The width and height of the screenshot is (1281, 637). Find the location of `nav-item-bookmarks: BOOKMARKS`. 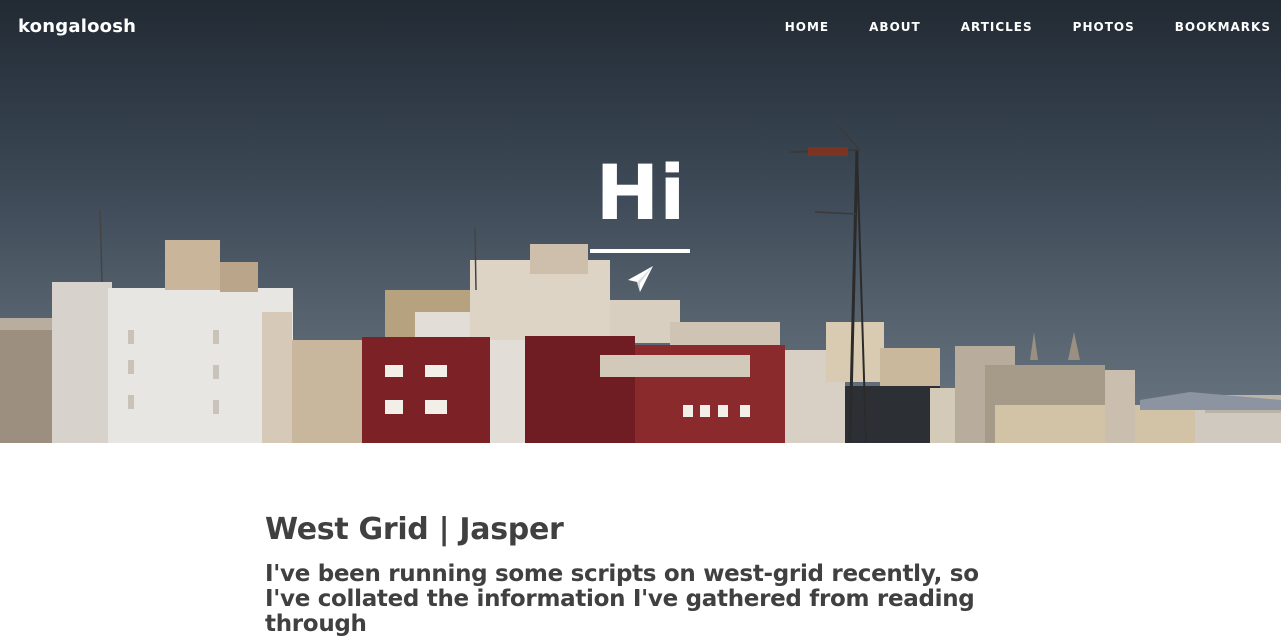

nav-item-bookmarks: BOOKMARKS is located at coordinates (1218, 27).